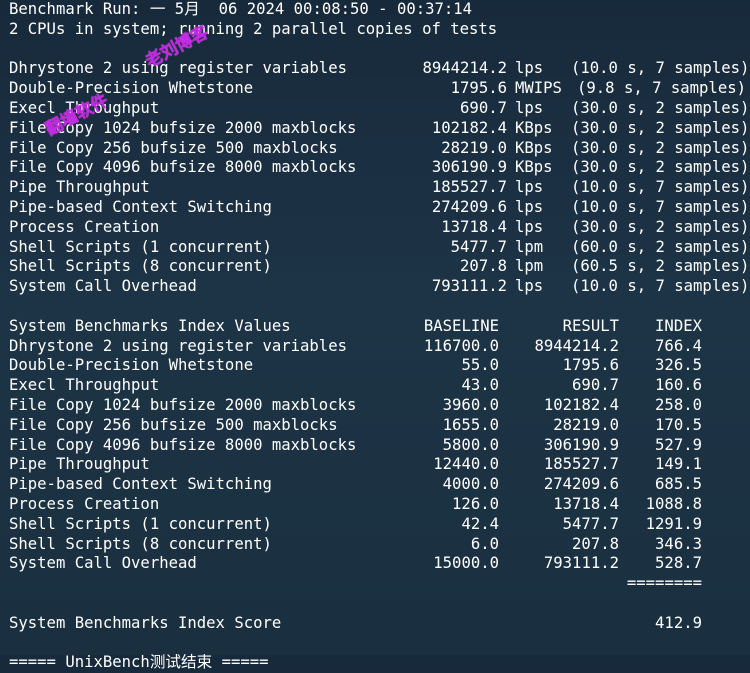 This screenshot has width=750, height=673. Describe the element at coordinates (377, 624) in the screenshot. I see `index-score-line: System Benchmarks Index Score 412.9` at that location.